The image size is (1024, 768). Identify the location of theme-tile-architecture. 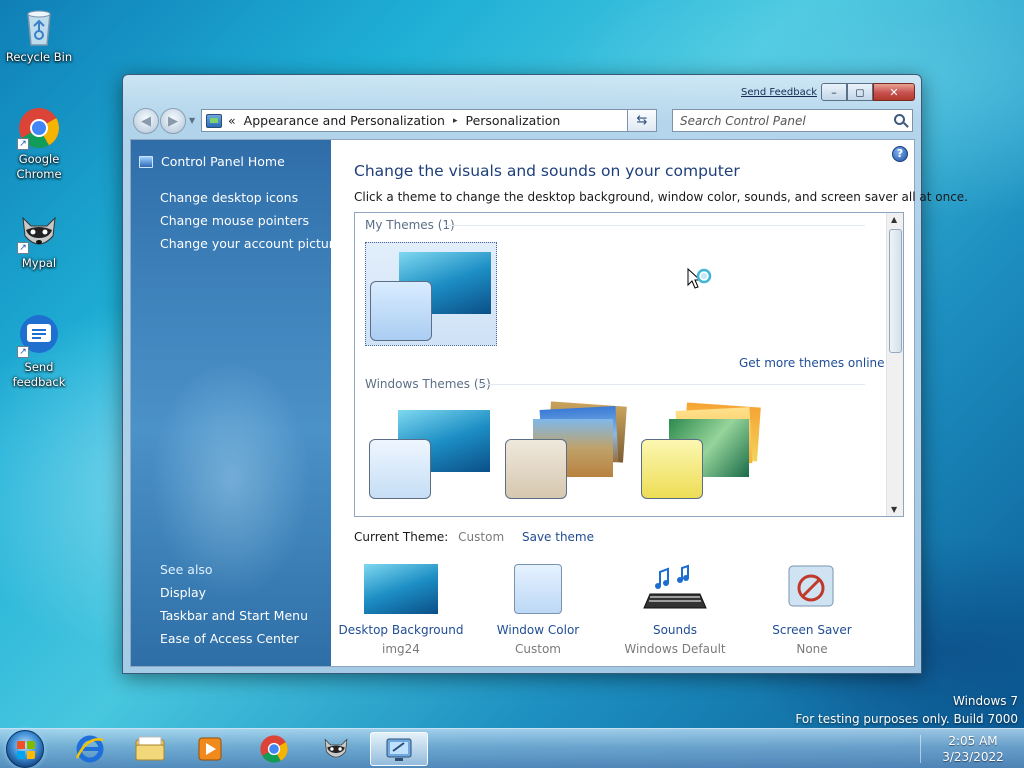
(703, 453).